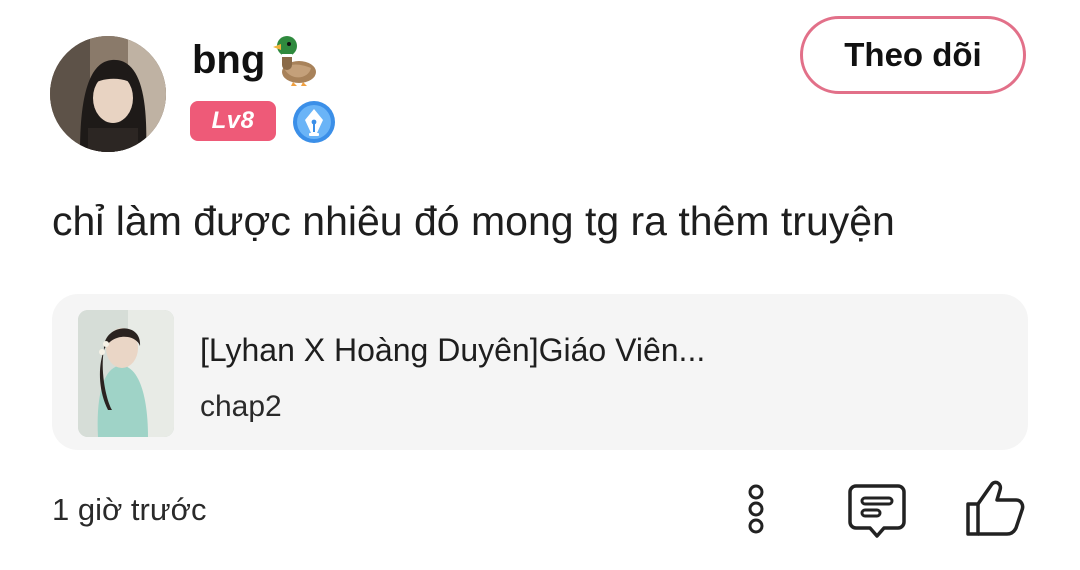 Image resolution: width=1080 pixels, height=570 pixels. I want to click on username: bng, so click(255, 60).